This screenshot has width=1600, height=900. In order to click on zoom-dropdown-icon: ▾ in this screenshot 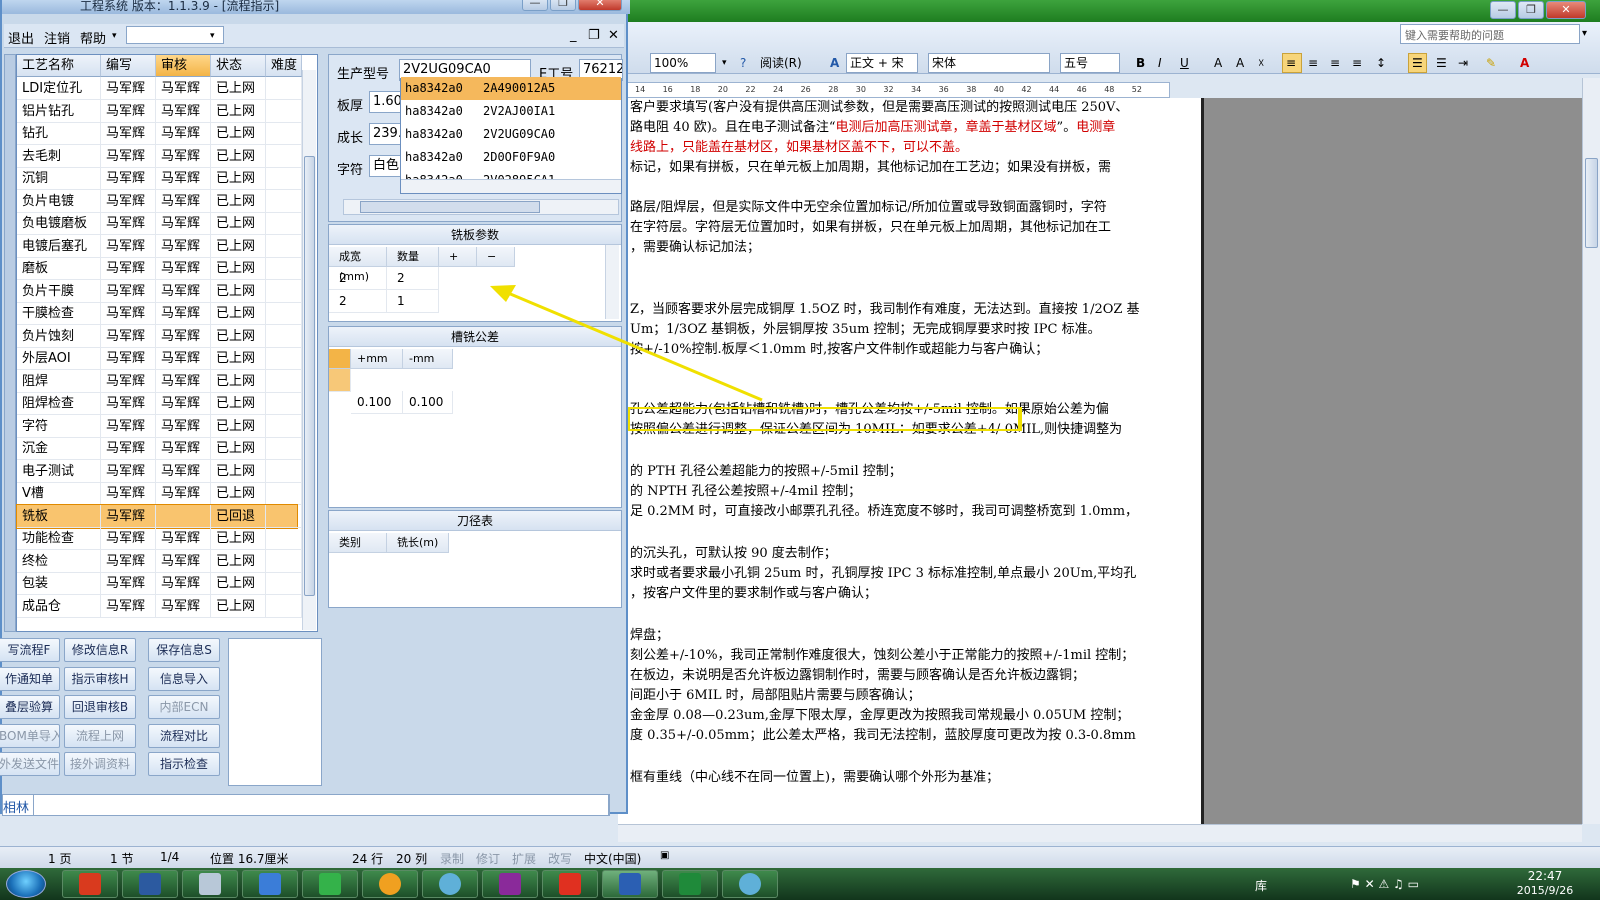, I will do `click(725, 63)`.